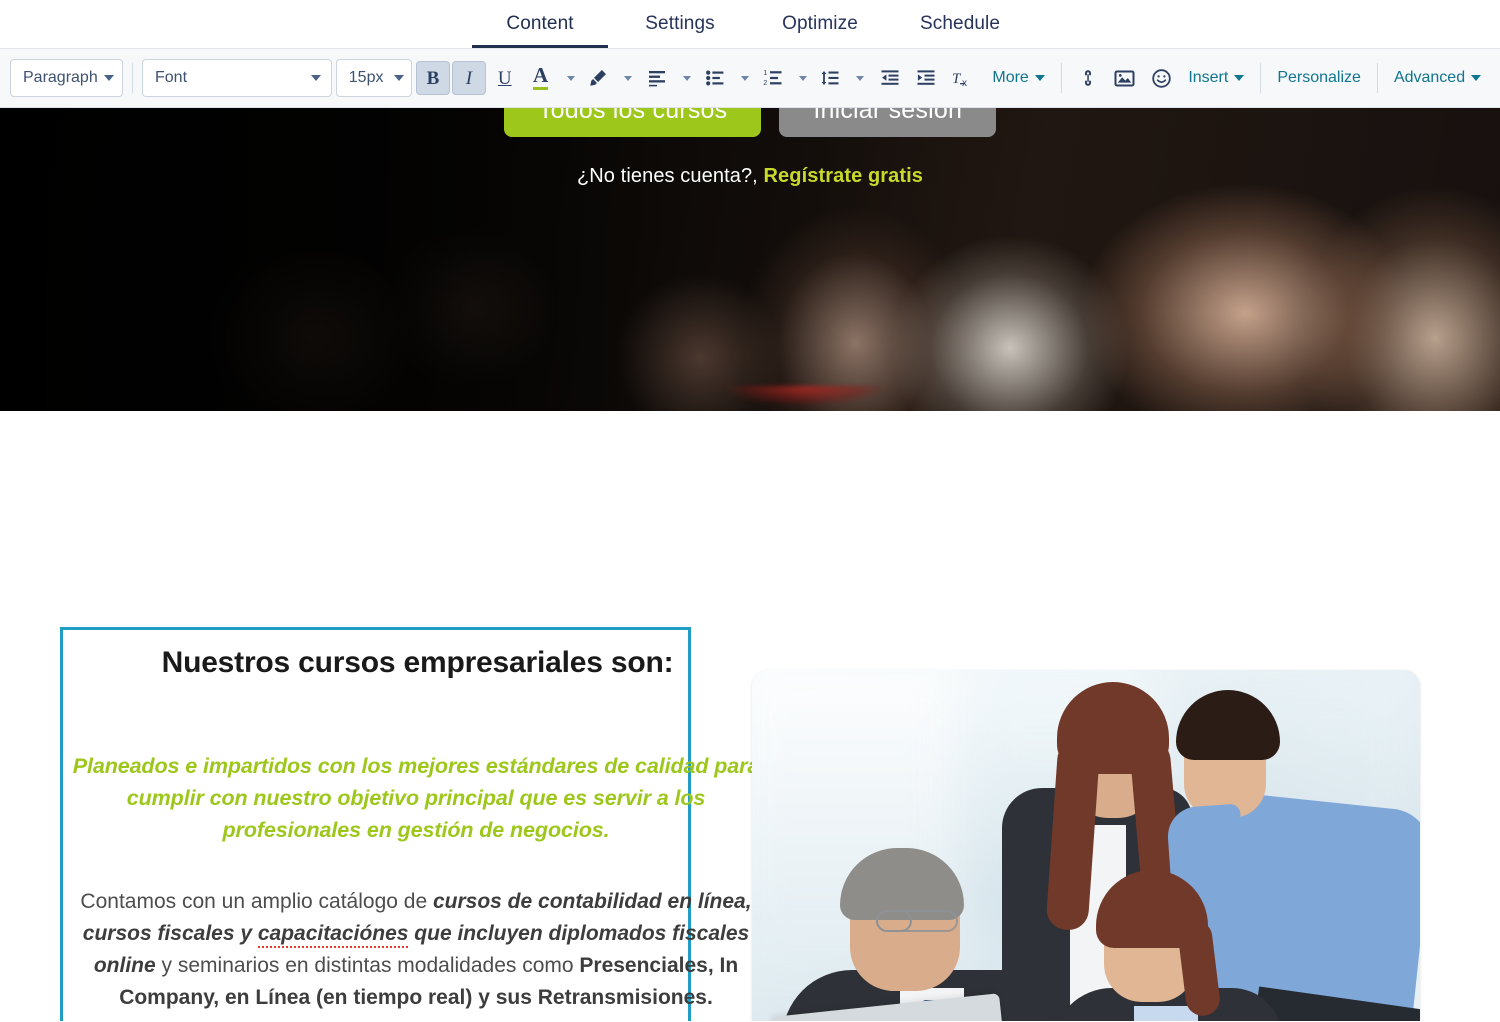  I want to click on tab-schedule: Schedule, so click(960, 24).